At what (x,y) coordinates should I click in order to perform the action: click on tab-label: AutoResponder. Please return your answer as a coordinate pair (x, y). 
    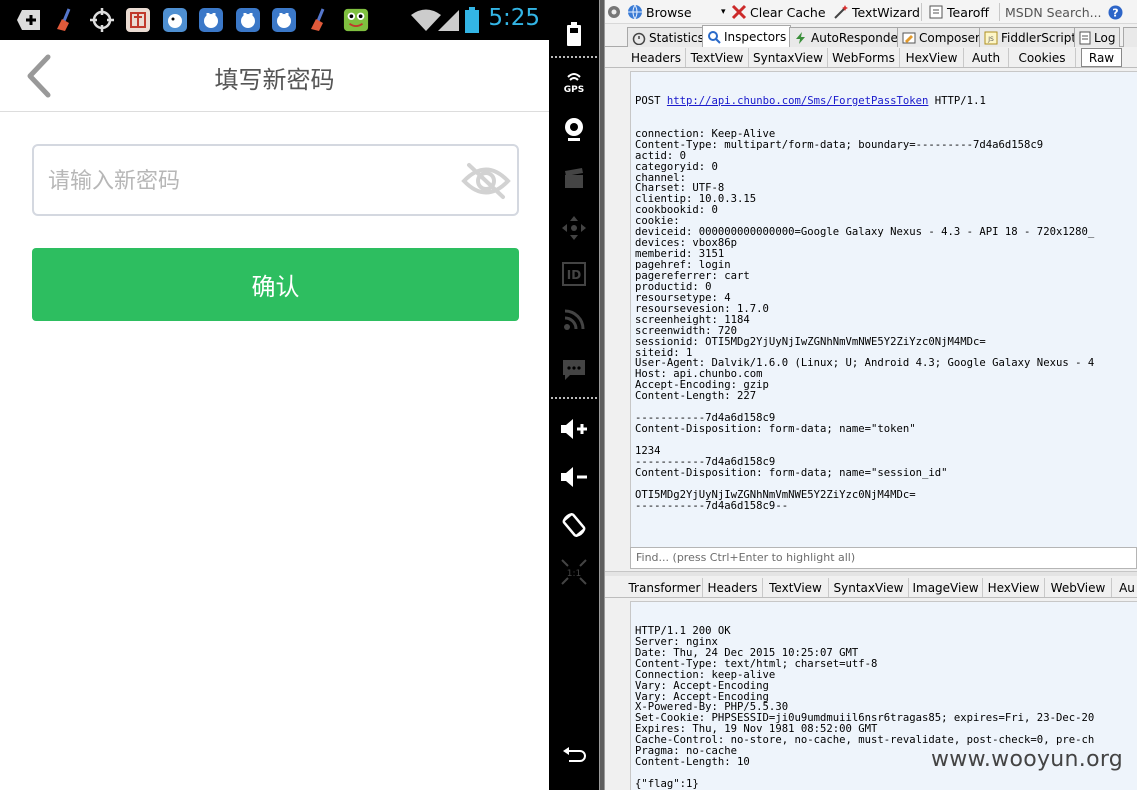
    Looking at the image, I should click on (857, 37).